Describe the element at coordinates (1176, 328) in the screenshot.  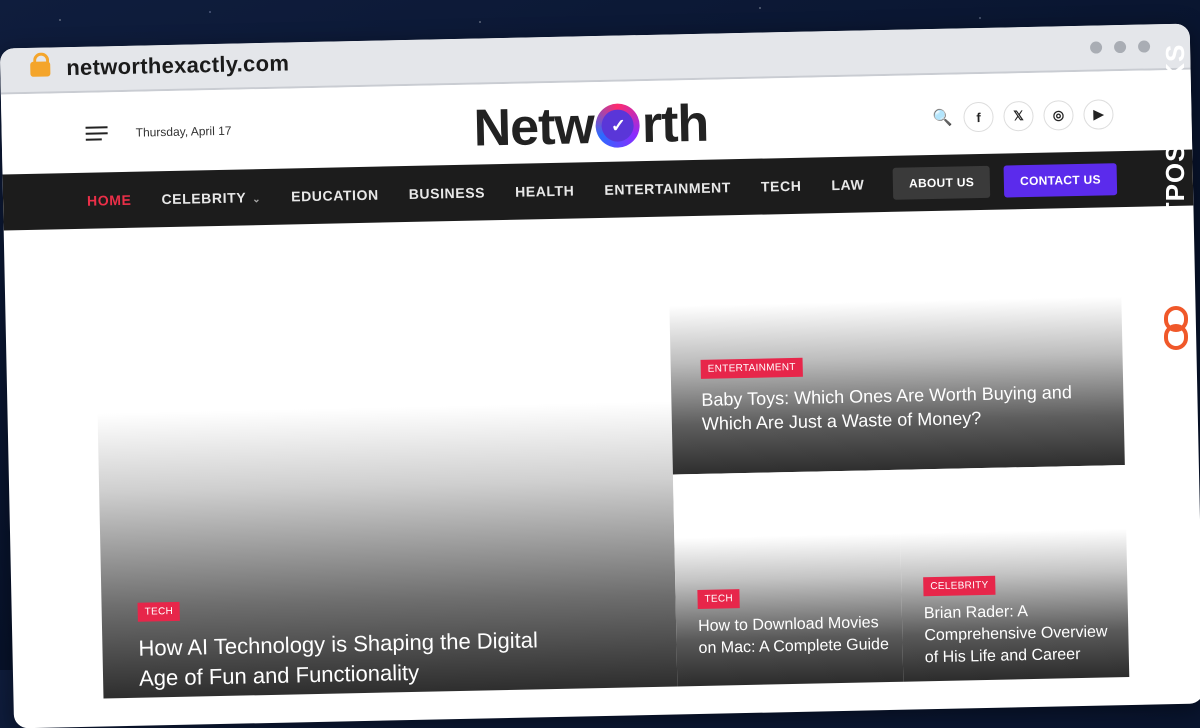
I see `link-chain-icon` at that location.